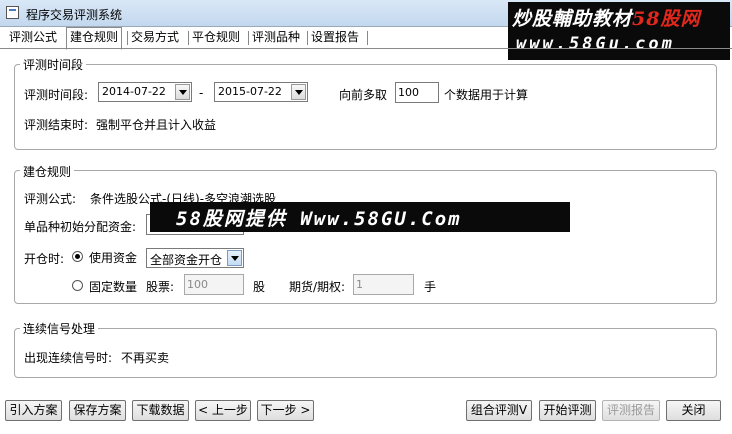 This screenshot has width=732, height=434. What do you see at coordinates (134, 91) in the screenshot?
I see `start-date-value: 2014-07-22` at bounding box center [134, 91].